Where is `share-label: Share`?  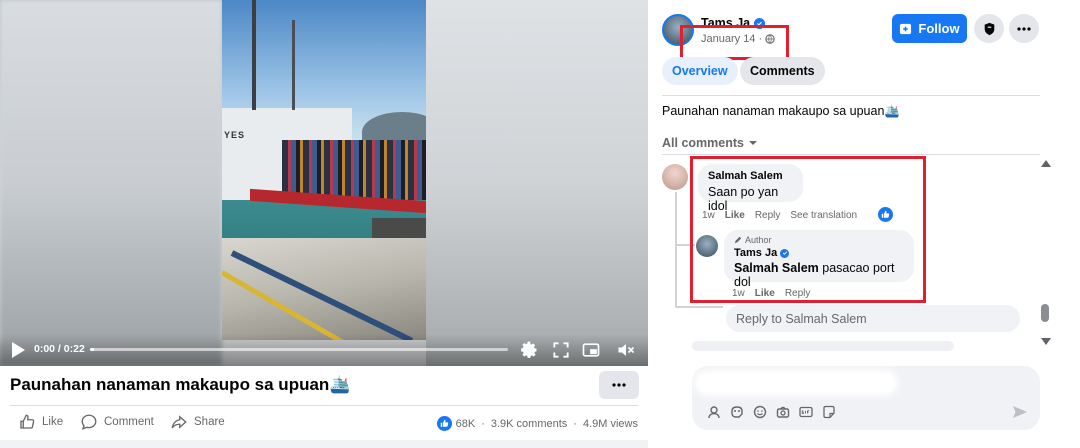 share-label: Share is located at coordinates (209, 422).